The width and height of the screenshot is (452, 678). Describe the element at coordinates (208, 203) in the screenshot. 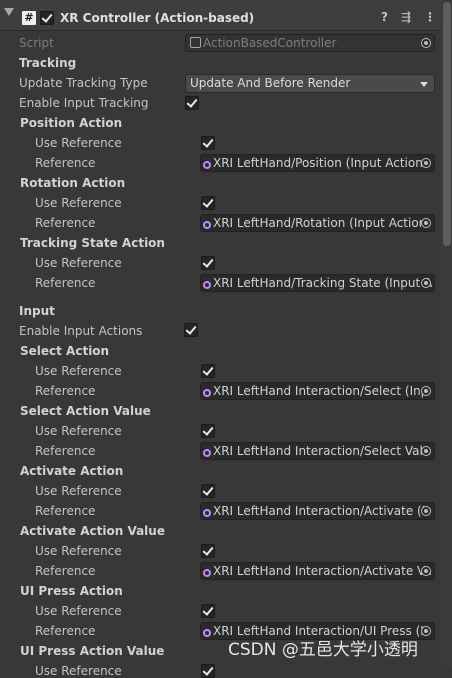

I see `rotation-action-use-reference-checkbox` at that location.